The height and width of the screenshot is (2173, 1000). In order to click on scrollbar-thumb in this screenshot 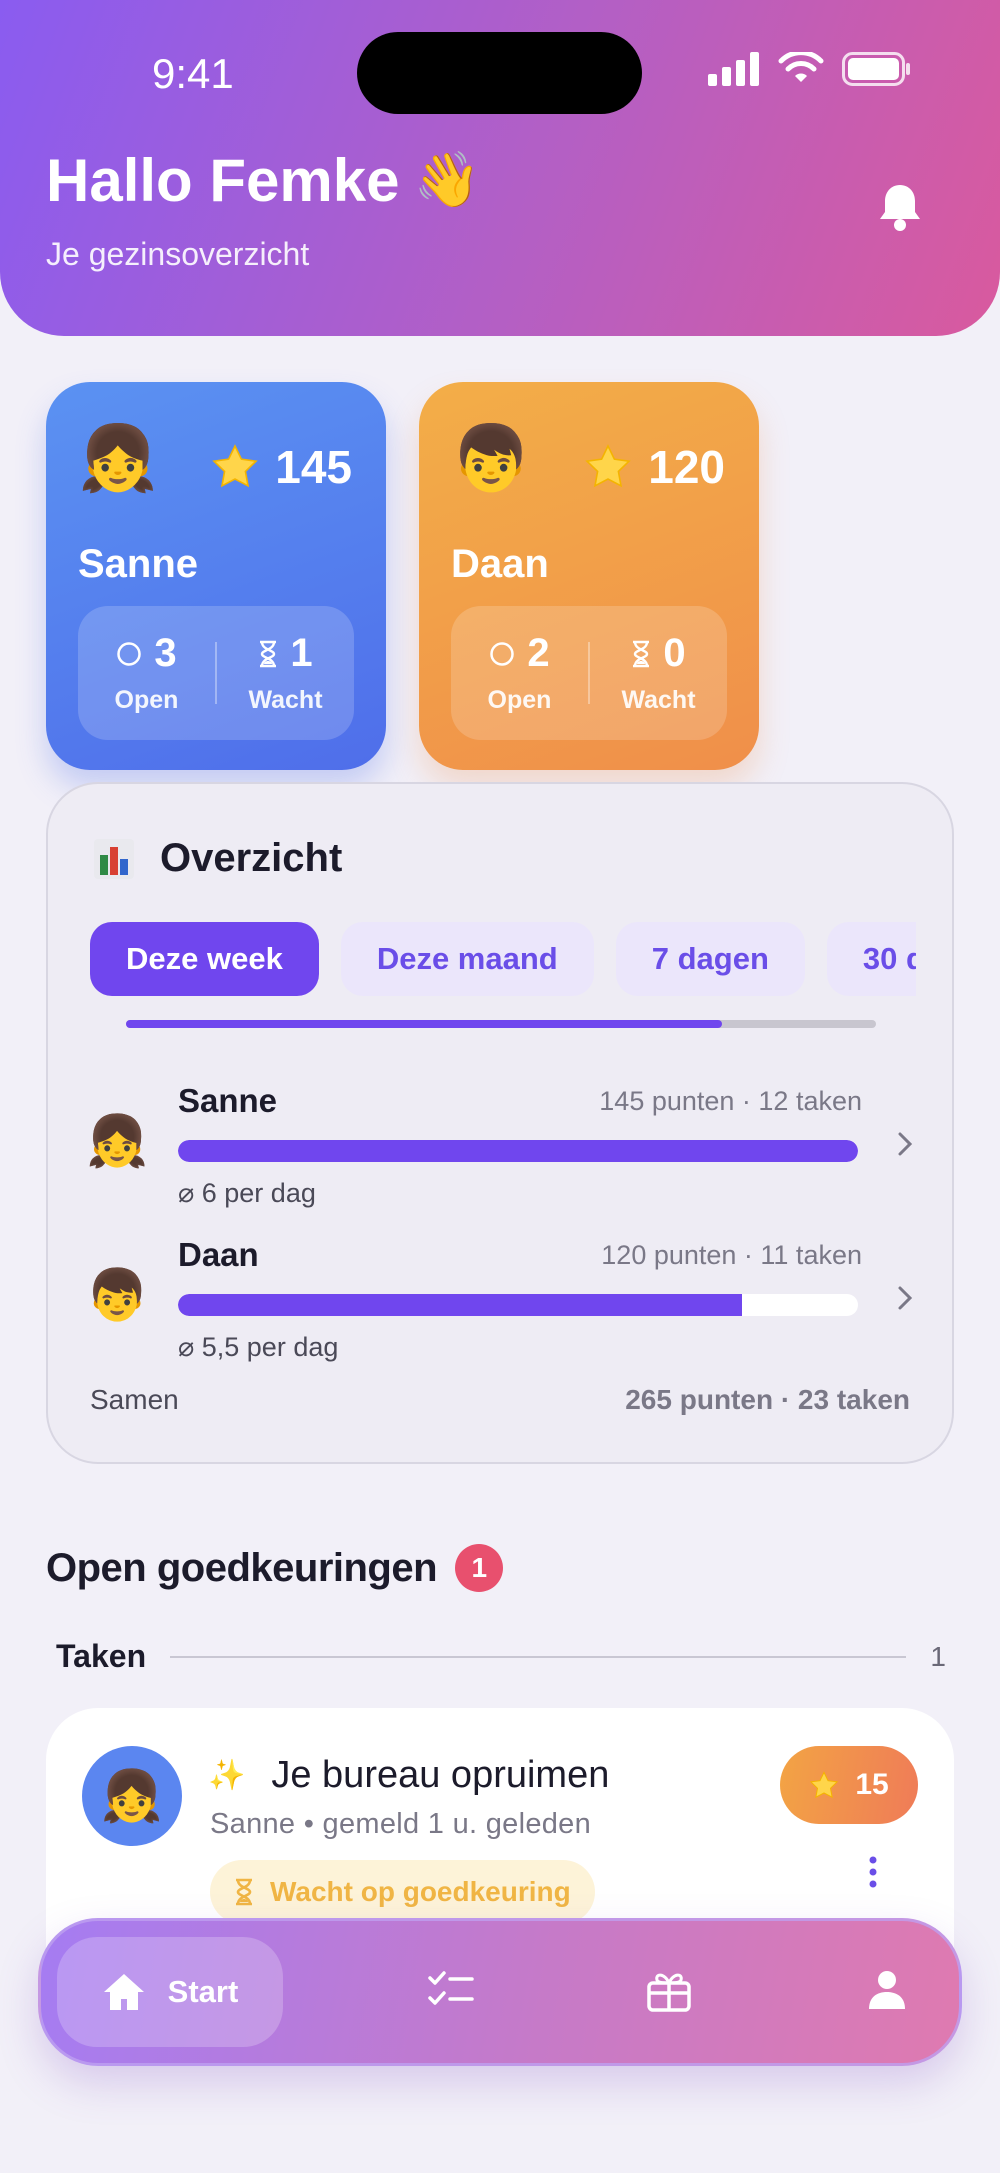, I will do `click(424, 1024)`.